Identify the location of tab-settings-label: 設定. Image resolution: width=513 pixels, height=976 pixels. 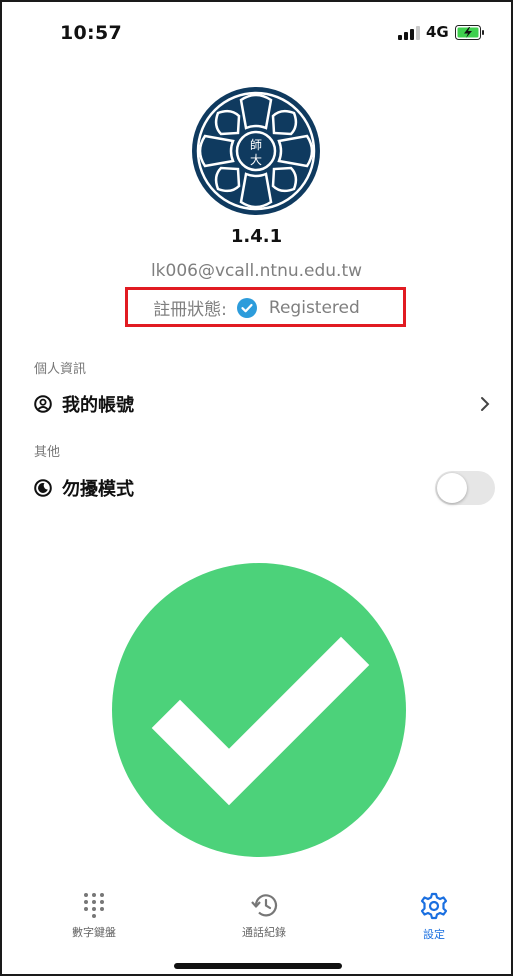
(434, 934).